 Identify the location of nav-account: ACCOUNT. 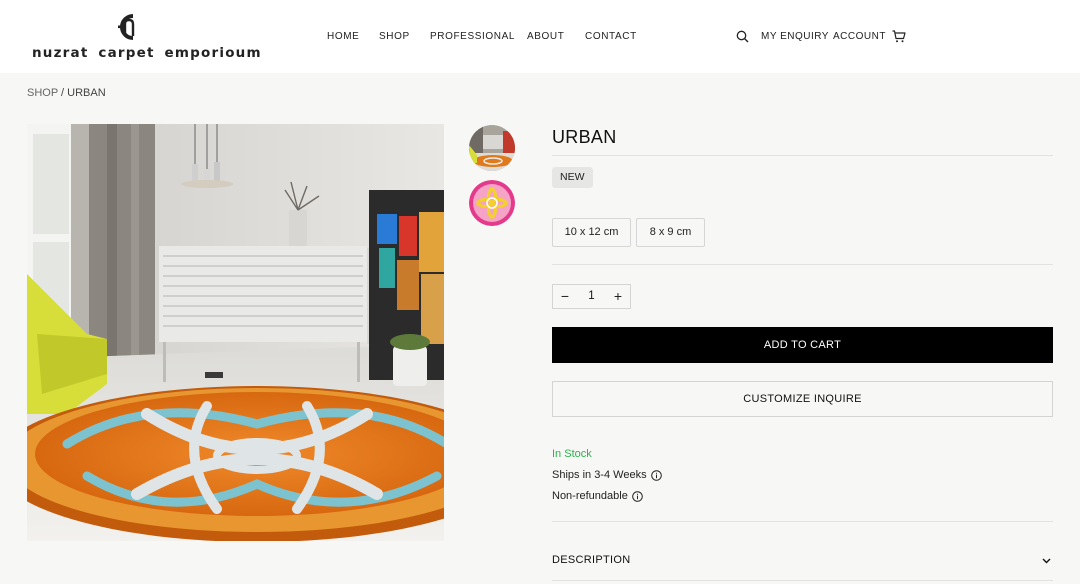
(859, 36).